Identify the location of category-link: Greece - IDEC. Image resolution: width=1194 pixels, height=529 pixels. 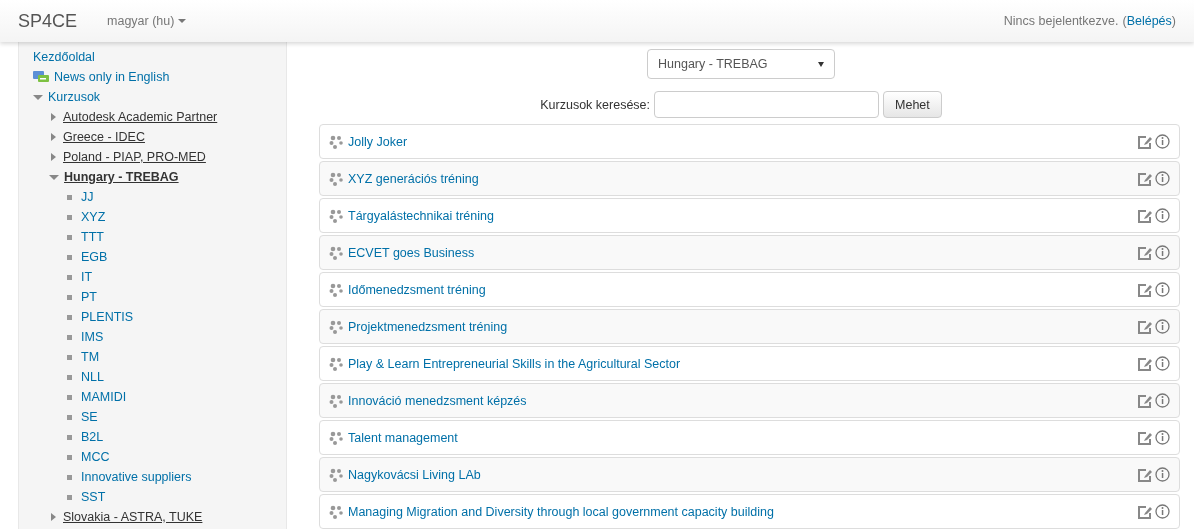
(104, 137).